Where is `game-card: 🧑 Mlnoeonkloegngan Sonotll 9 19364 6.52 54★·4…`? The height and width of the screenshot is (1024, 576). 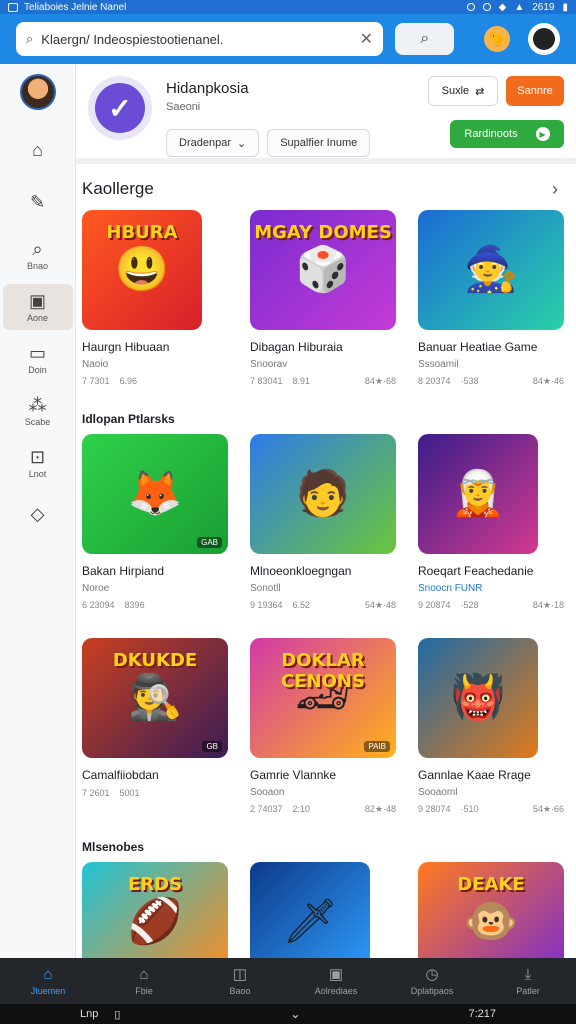
game-card: 🧑 Mlnoeonkloegngan Sonotll 9 19364 6.52 54★·4… is located at coordinates (330, 534).